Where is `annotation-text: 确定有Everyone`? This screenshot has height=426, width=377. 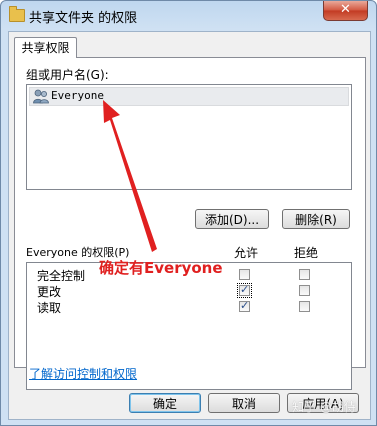
annotation-text: 确定有Everyone is located at coordinates (161, 268).